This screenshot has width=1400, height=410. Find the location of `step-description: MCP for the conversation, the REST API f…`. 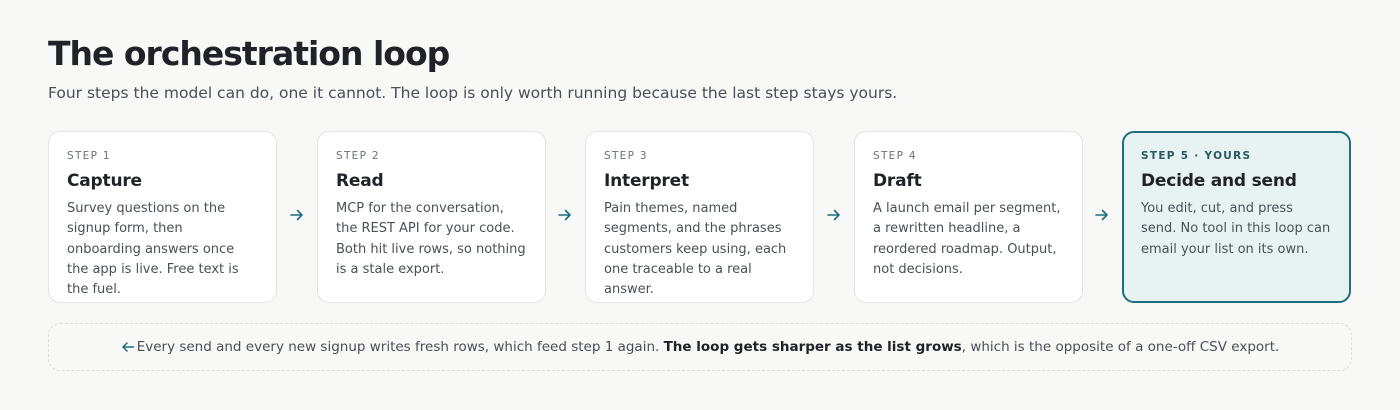

step-description: MCP for the conversation, the REST API f… is located at coordinates (431, 239).